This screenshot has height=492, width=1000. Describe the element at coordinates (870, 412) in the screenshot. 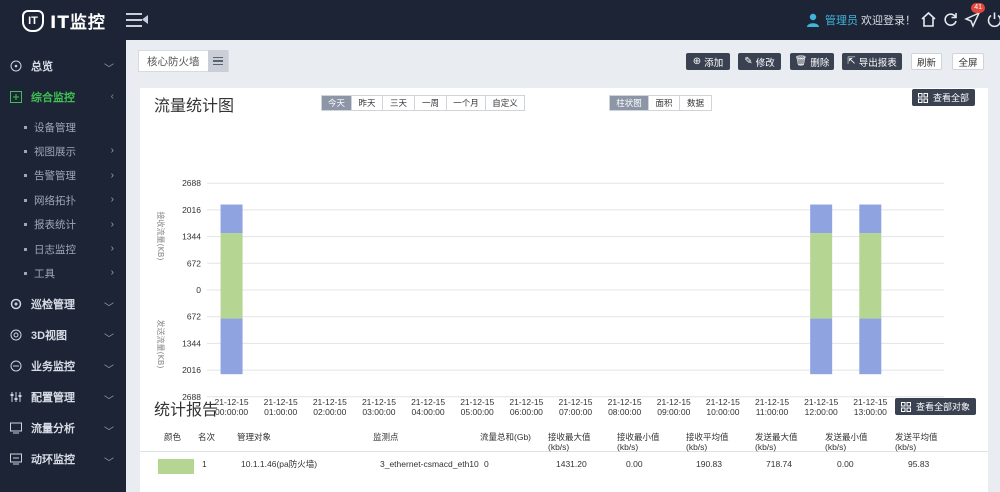

I see `x-tick-label: 13:00:00` at that location.